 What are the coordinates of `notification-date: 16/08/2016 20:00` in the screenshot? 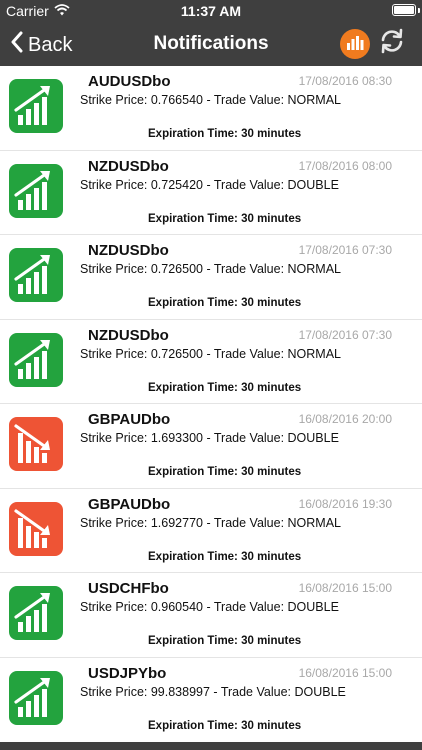 It's located at (345, 419).